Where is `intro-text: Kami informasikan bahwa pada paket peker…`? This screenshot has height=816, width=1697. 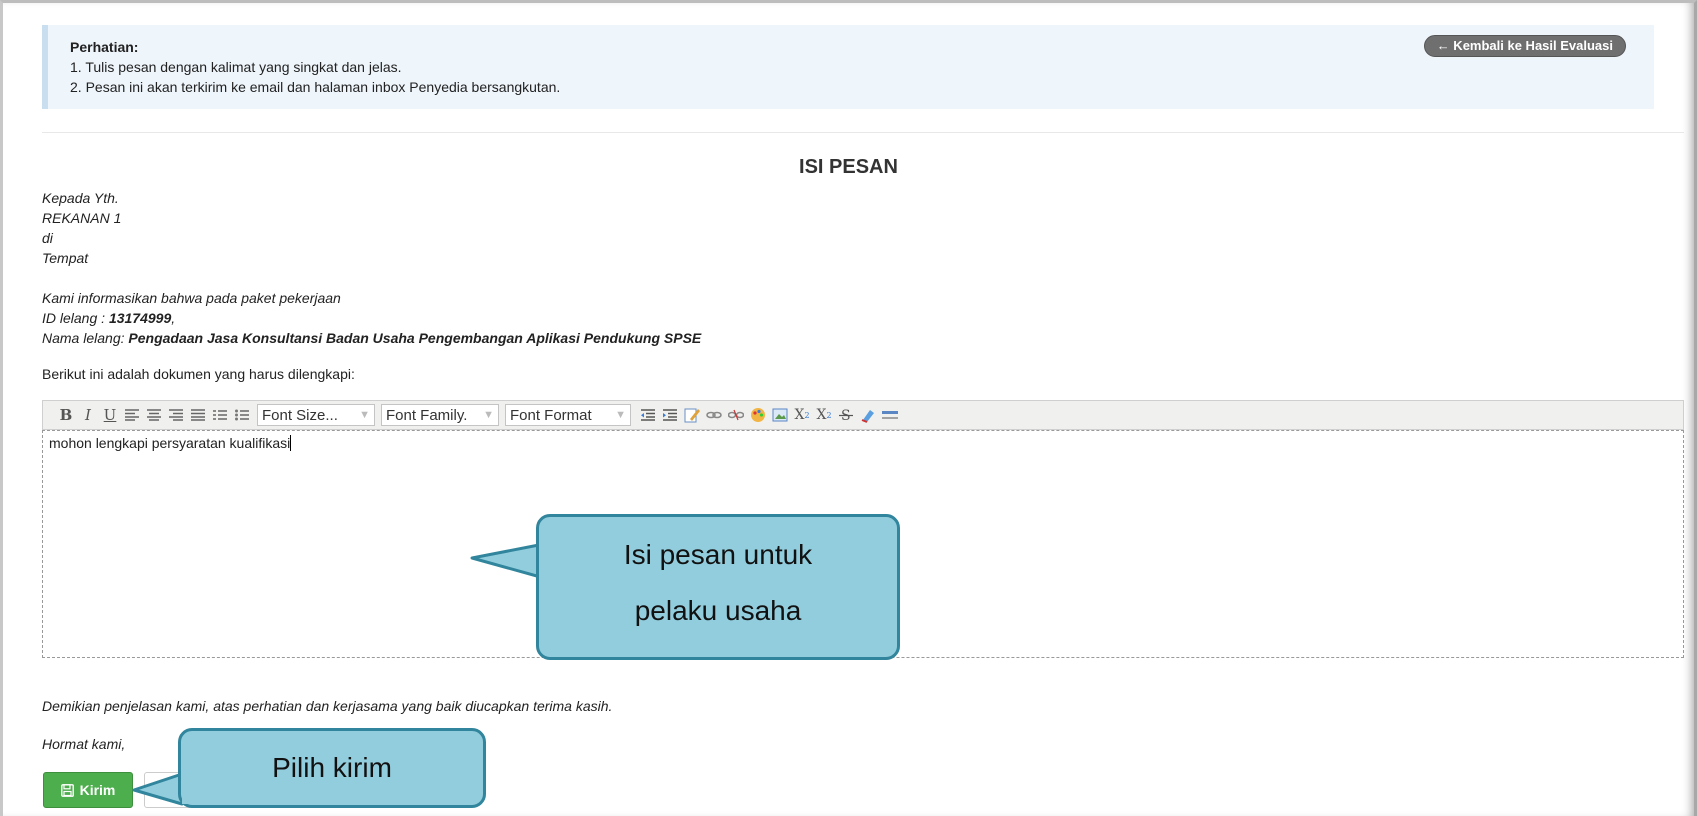 intro-text: Kami informasikan bahwa pada paket peker… is located at coordinates (191, 298).